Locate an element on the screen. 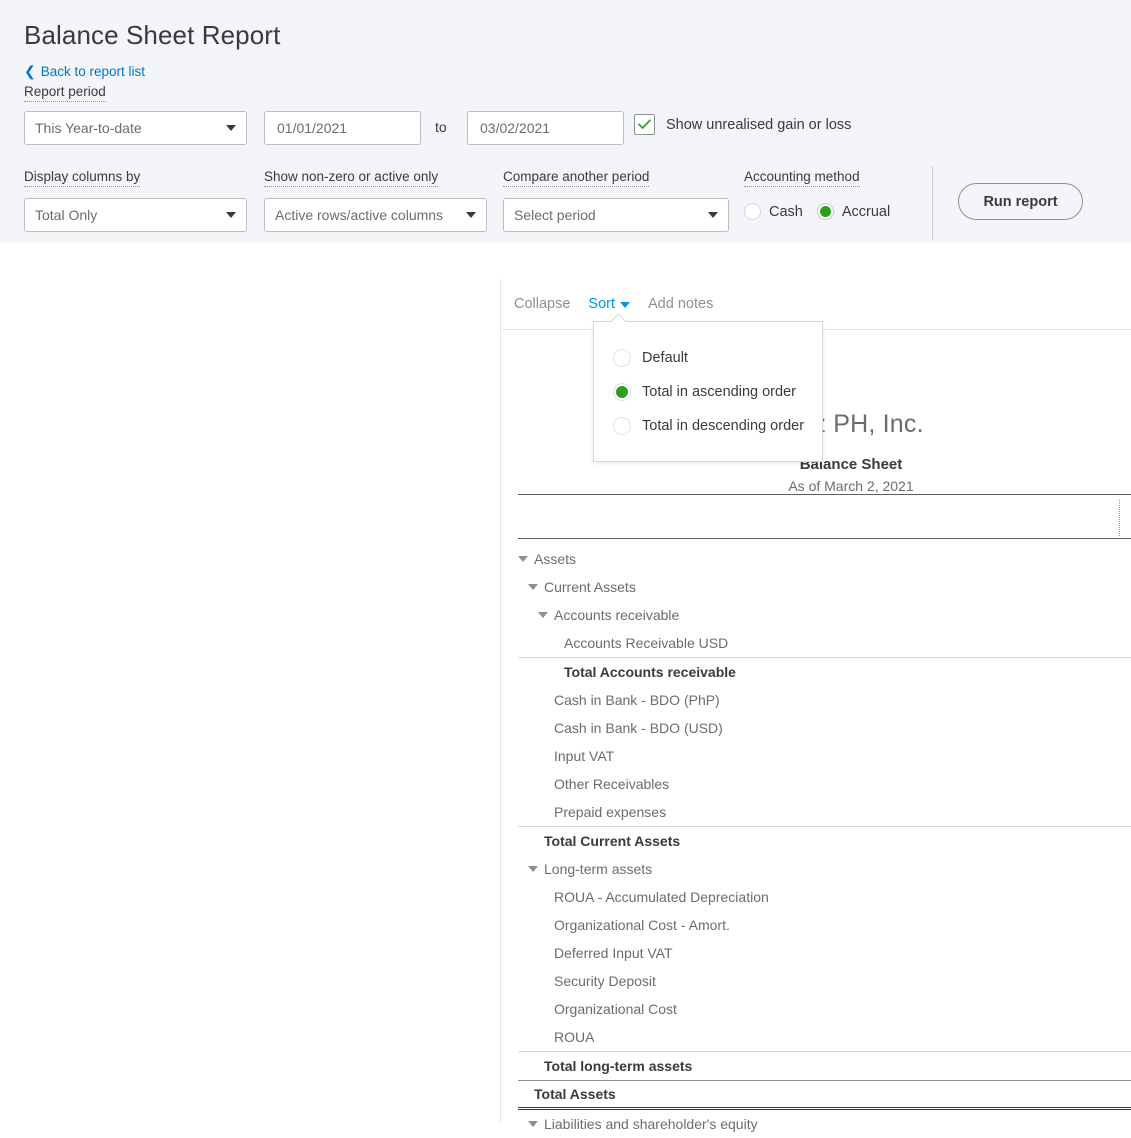 The width and height of the screenshot is (1131, 1138). table-row: Organizational Cost is located at coordinates (824, 1009).